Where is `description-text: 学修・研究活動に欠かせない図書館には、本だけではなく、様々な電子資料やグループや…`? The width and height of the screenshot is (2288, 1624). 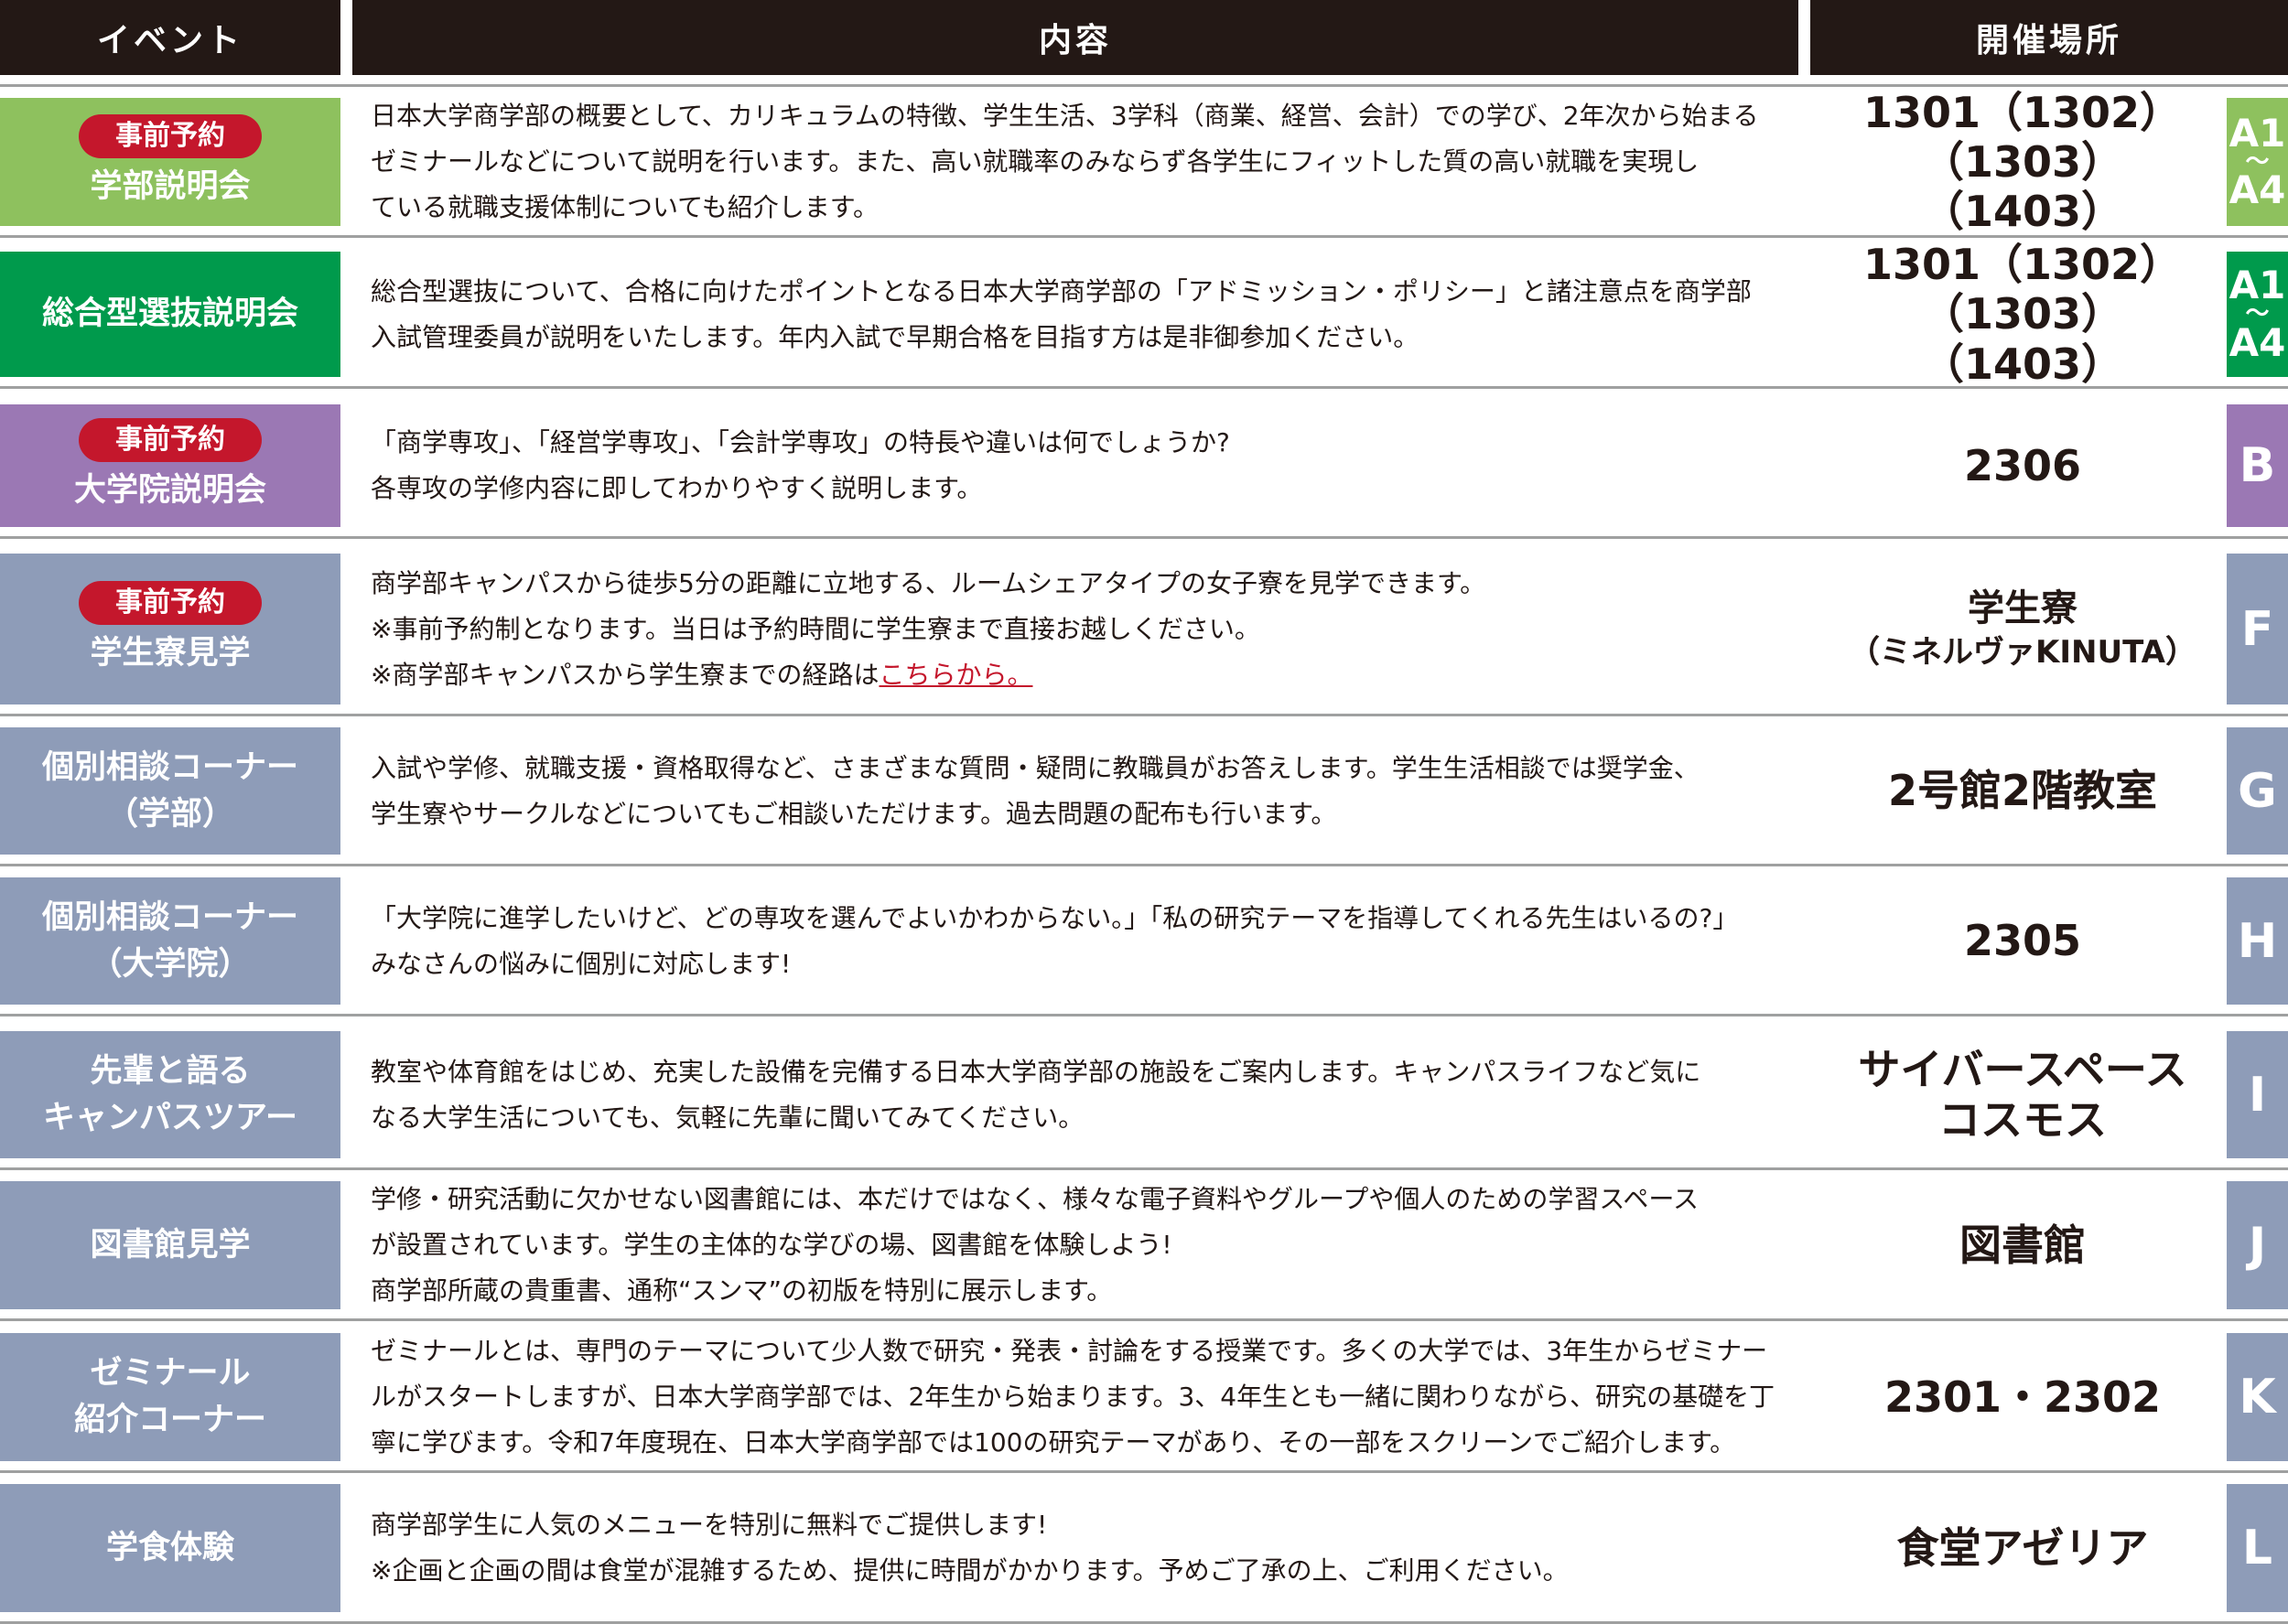 description-text: 学修・研究活動に欠かせない図書館には、本だけではなく、様々な電子資料やグループや… is located at coordinates (1035, 1199).